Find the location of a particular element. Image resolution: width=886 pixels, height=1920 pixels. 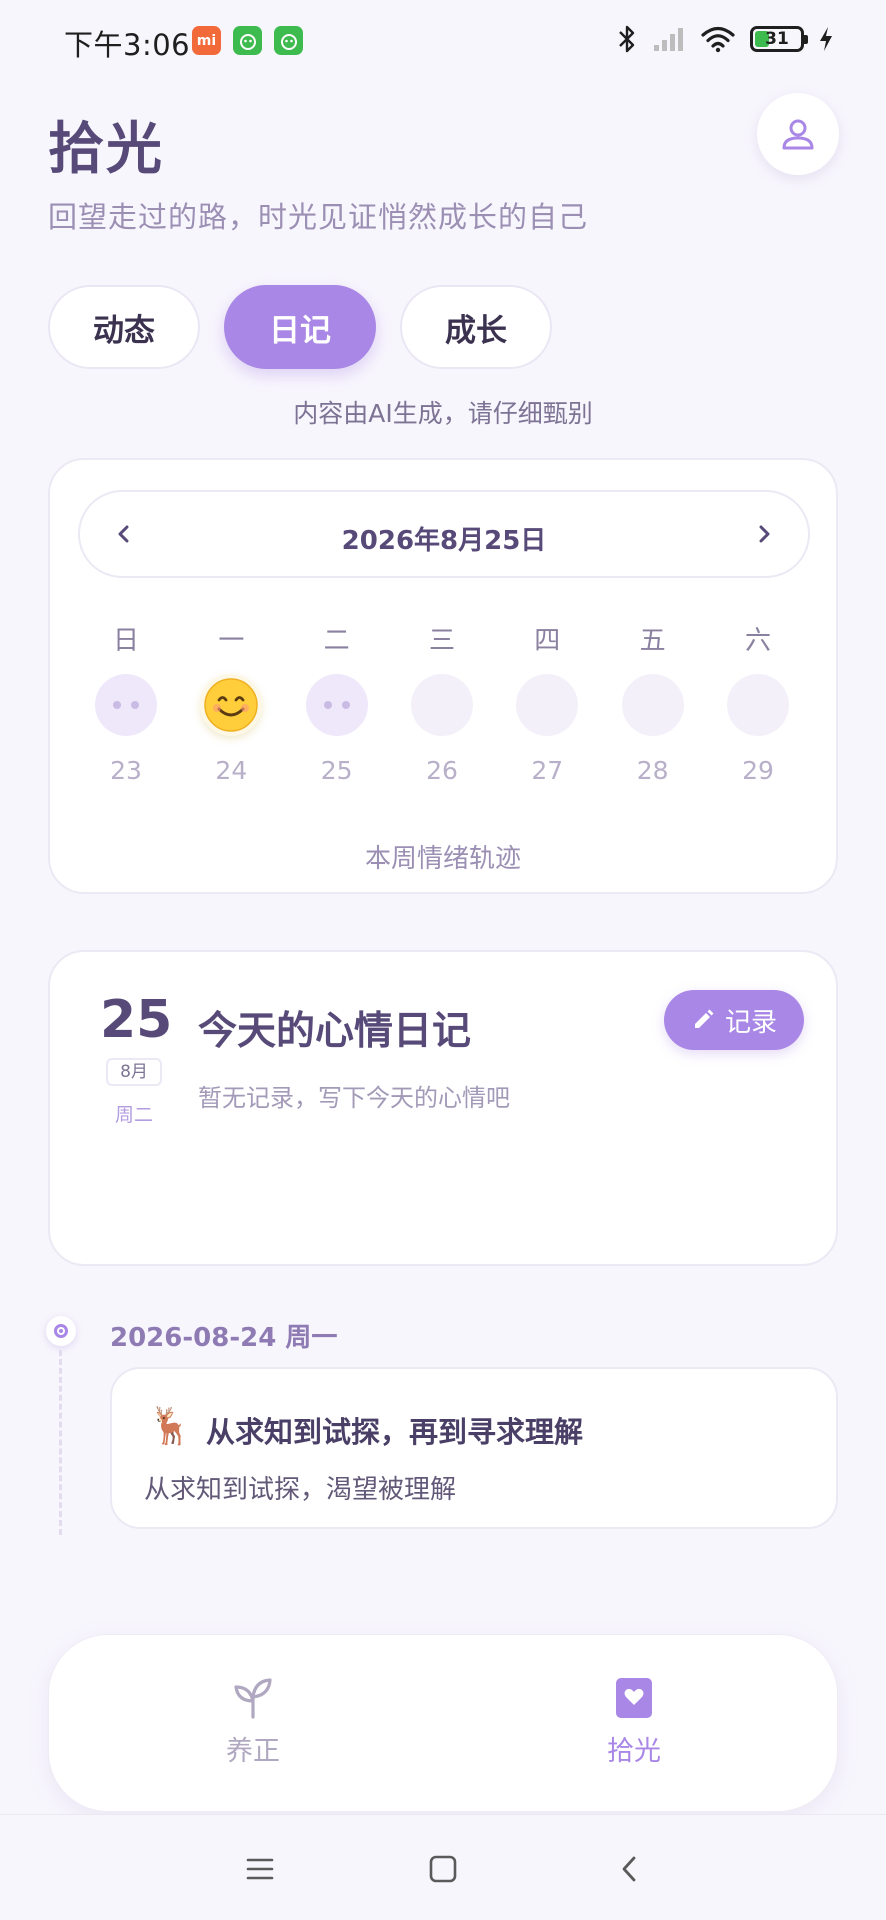

day-number: 25 is located at coordinates (336, 770).